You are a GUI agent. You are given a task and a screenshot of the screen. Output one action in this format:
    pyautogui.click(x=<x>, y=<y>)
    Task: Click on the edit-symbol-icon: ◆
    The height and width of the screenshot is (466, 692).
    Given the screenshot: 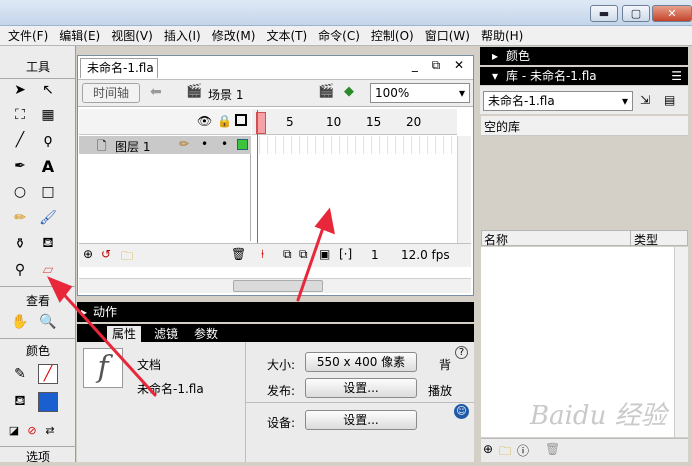 What is the action you would take?
    pyautogui.click(x=349, y=91)
    